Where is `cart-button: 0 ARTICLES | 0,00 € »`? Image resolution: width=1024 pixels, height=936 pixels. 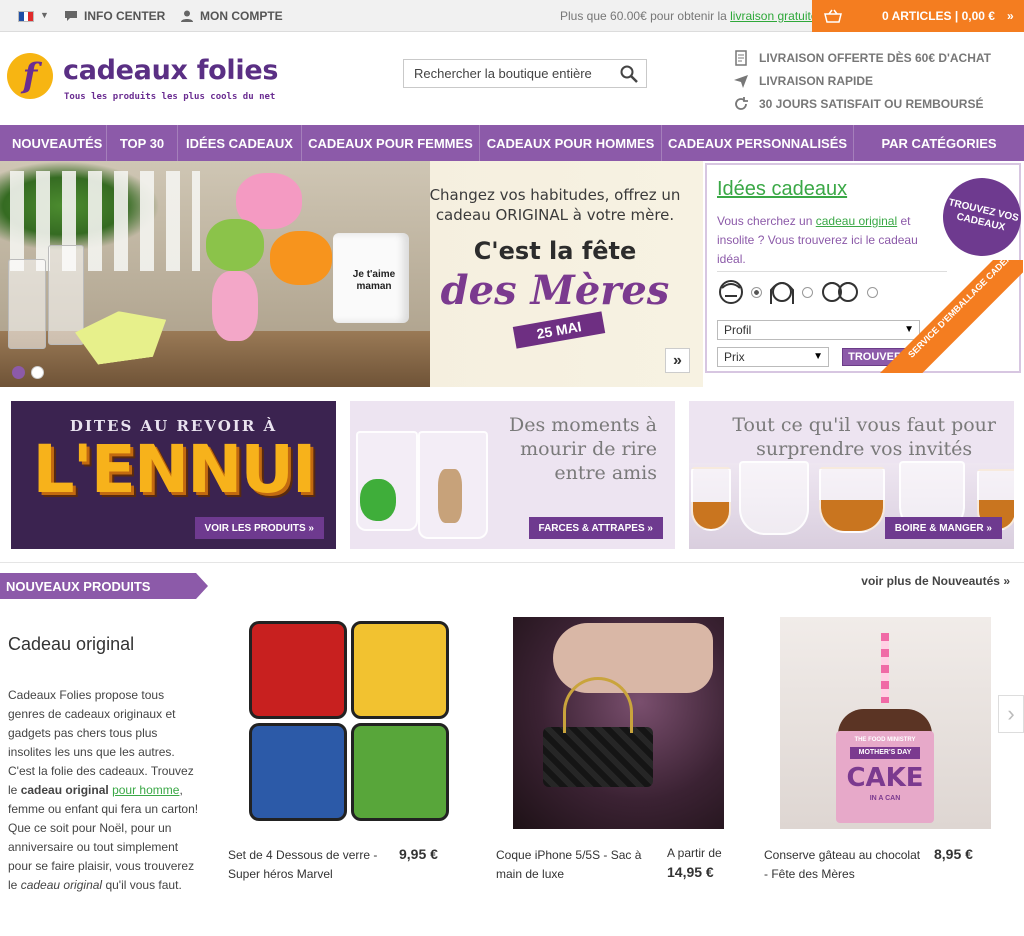 cart-button: 0 ARTICLES | 0,00 € » is located at coordinates (918, 16).